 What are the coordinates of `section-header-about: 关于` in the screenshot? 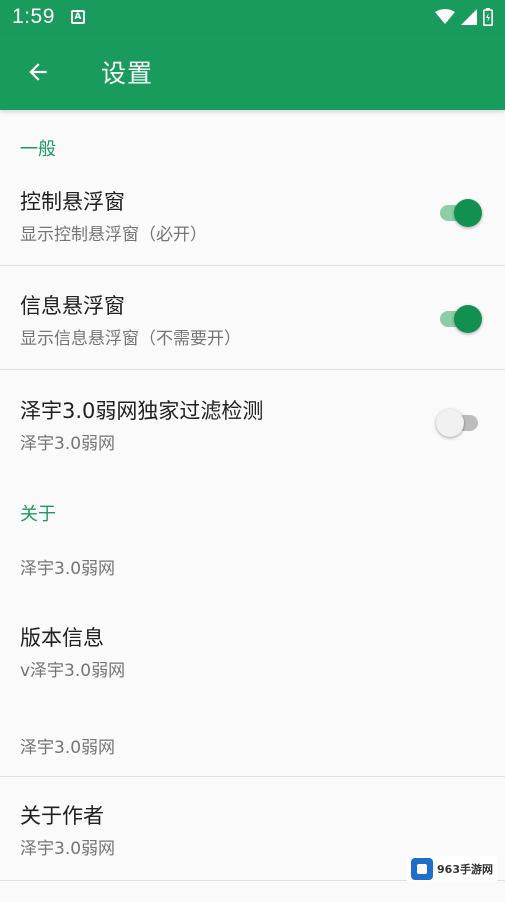 It's located at (38, 514).